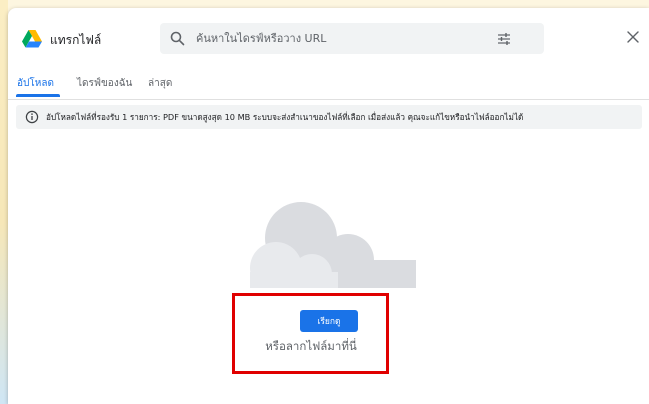 The width and height of the screenshot is (649, 404). I want to click on drag-drop-hint: หรือลากไฟล์มาที่นี่, so click(311, 346).